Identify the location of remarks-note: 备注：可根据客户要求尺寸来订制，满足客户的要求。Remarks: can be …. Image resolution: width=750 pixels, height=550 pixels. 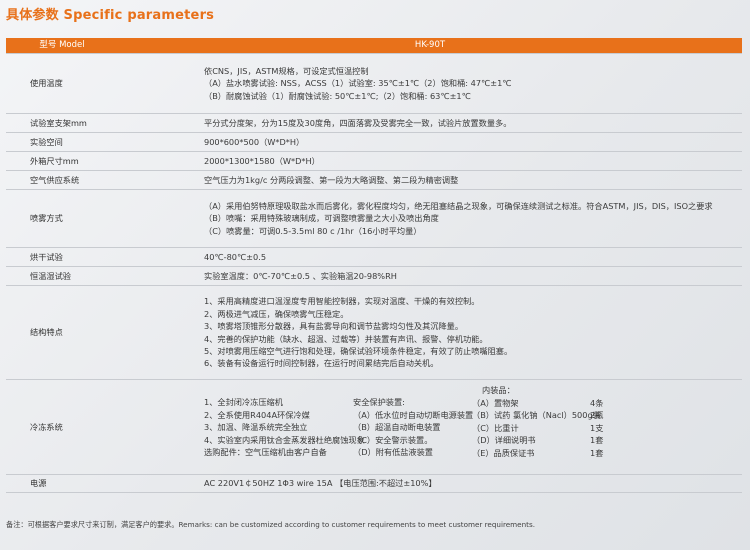
(271, 524).